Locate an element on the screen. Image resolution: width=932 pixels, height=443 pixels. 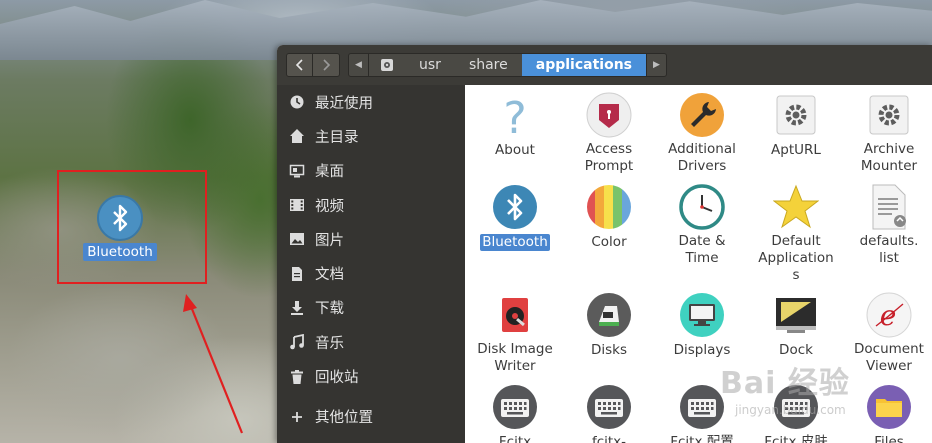
sidebar-item-recent: 最近使用 is located at coordinates (371, 102).